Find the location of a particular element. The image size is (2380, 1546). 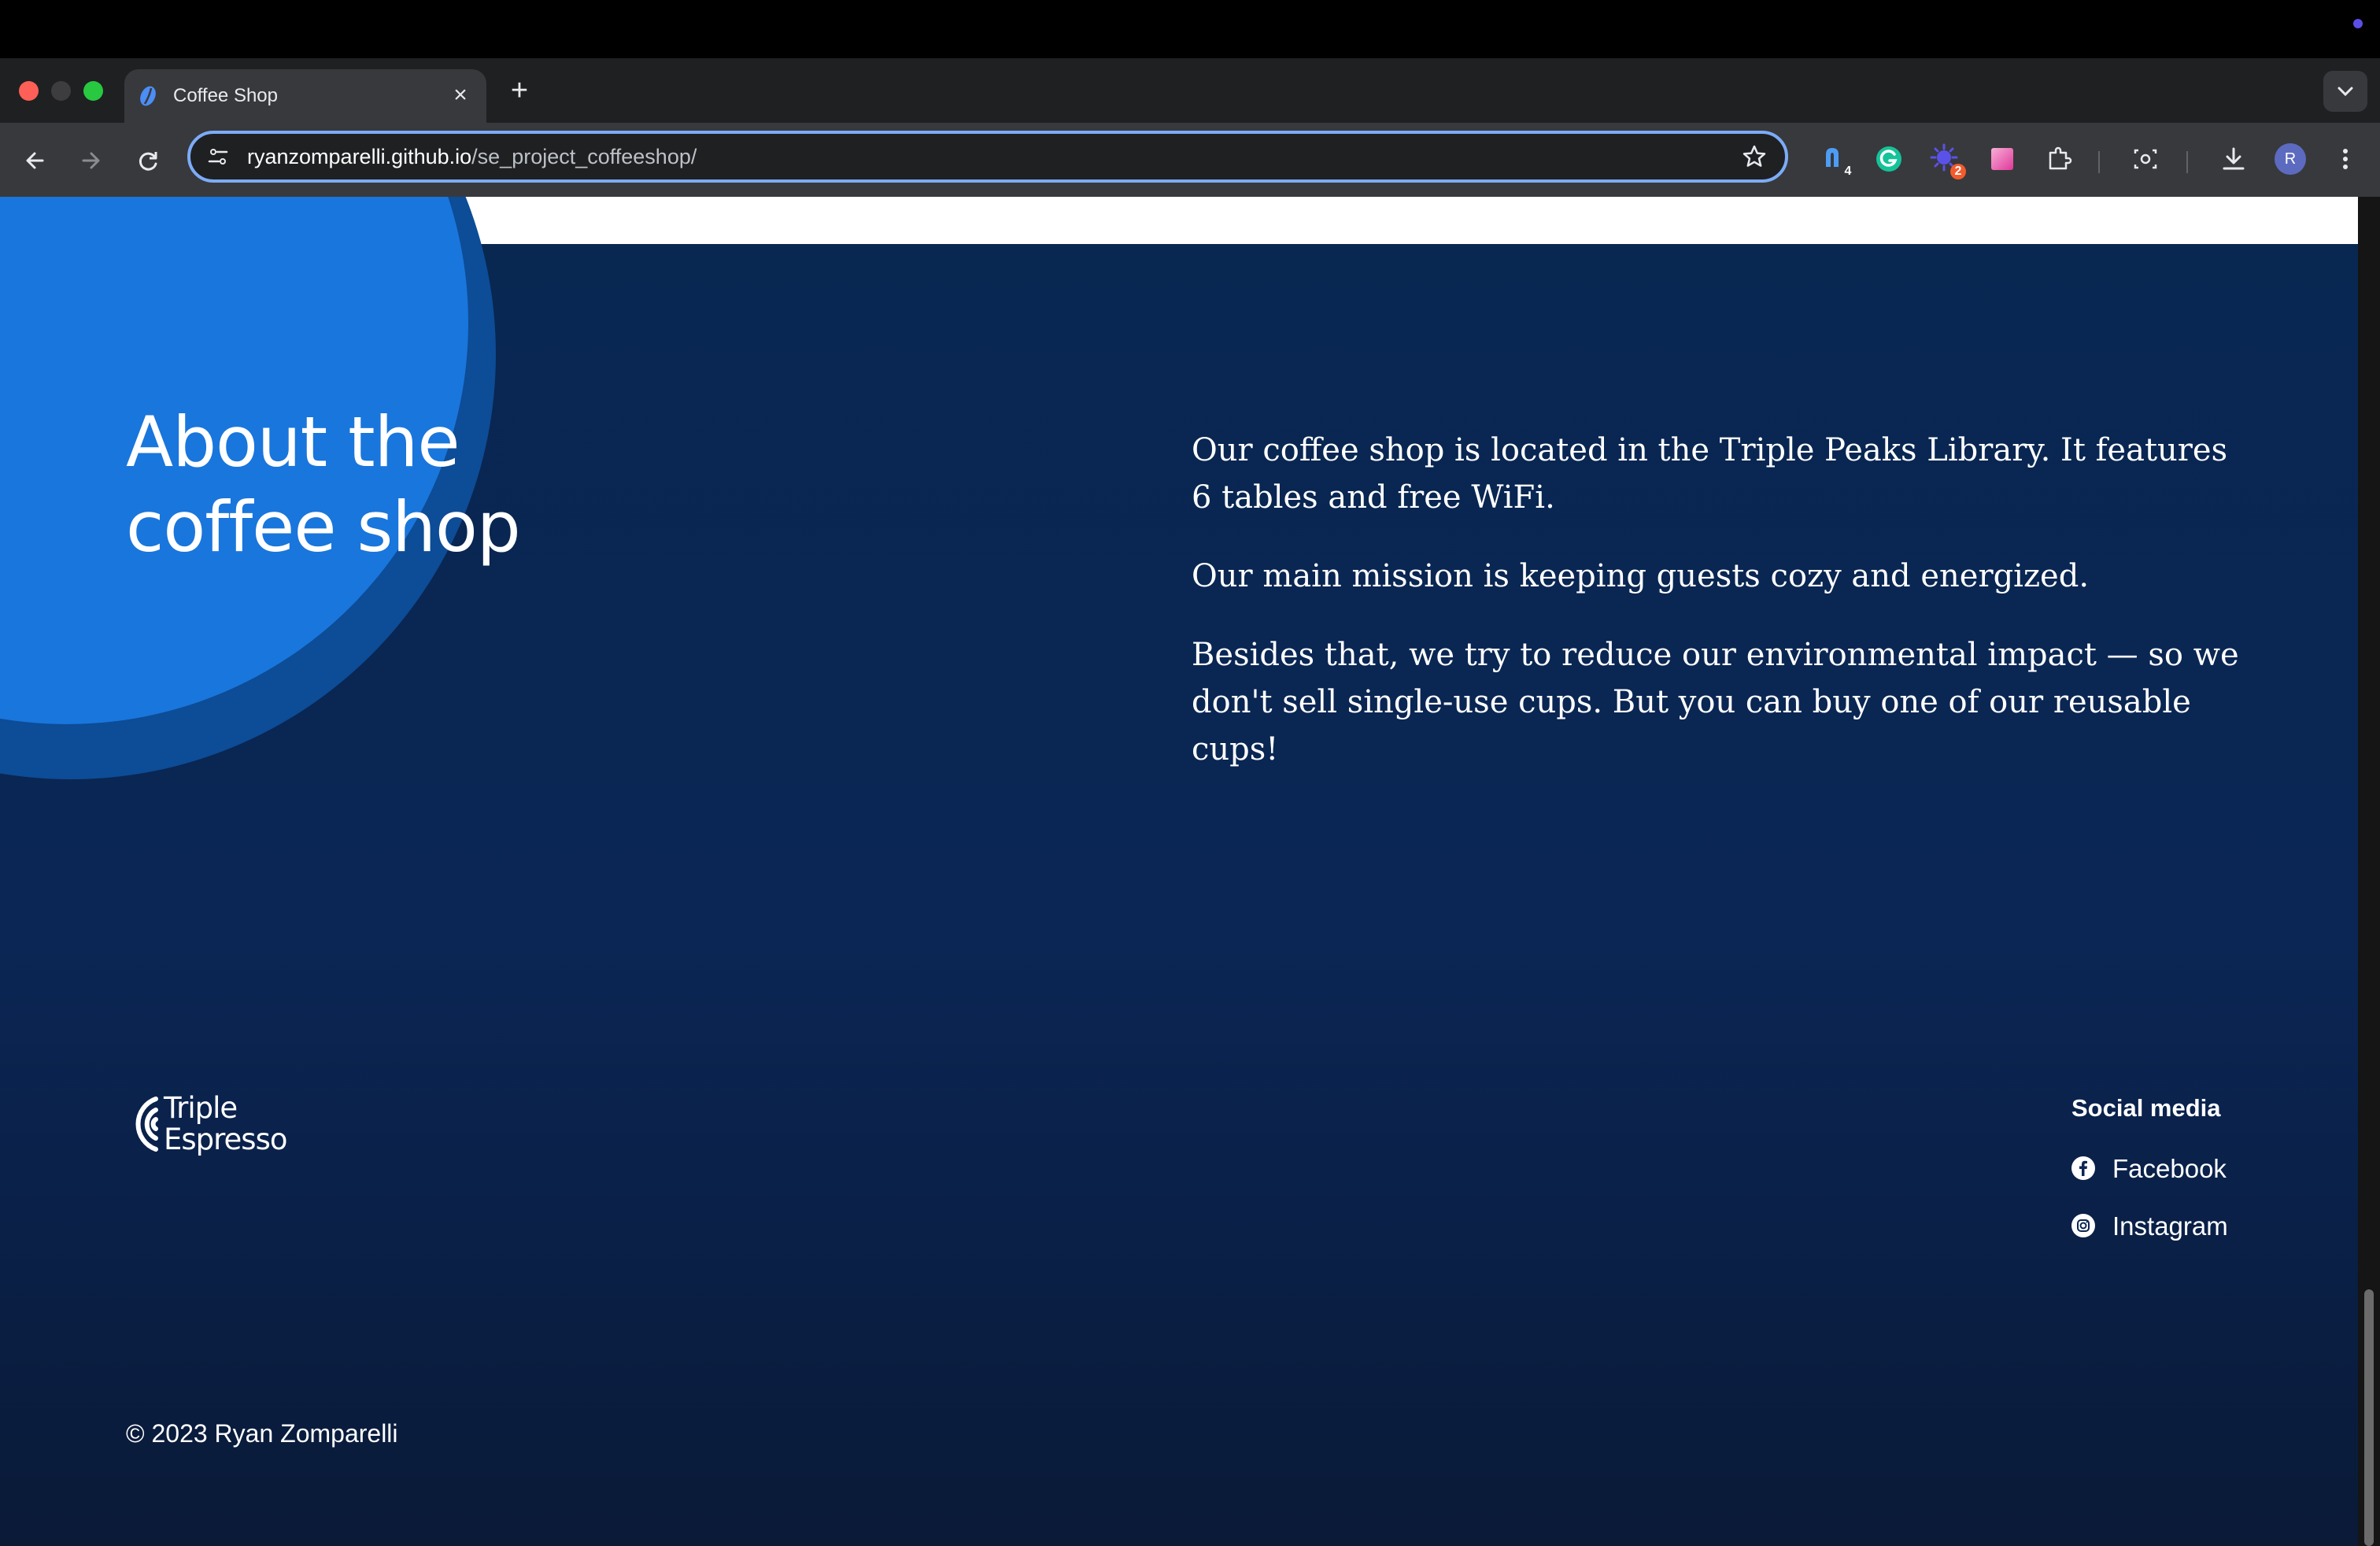

logo-text: Triple Espresso is located at coordinates (225, 1124).